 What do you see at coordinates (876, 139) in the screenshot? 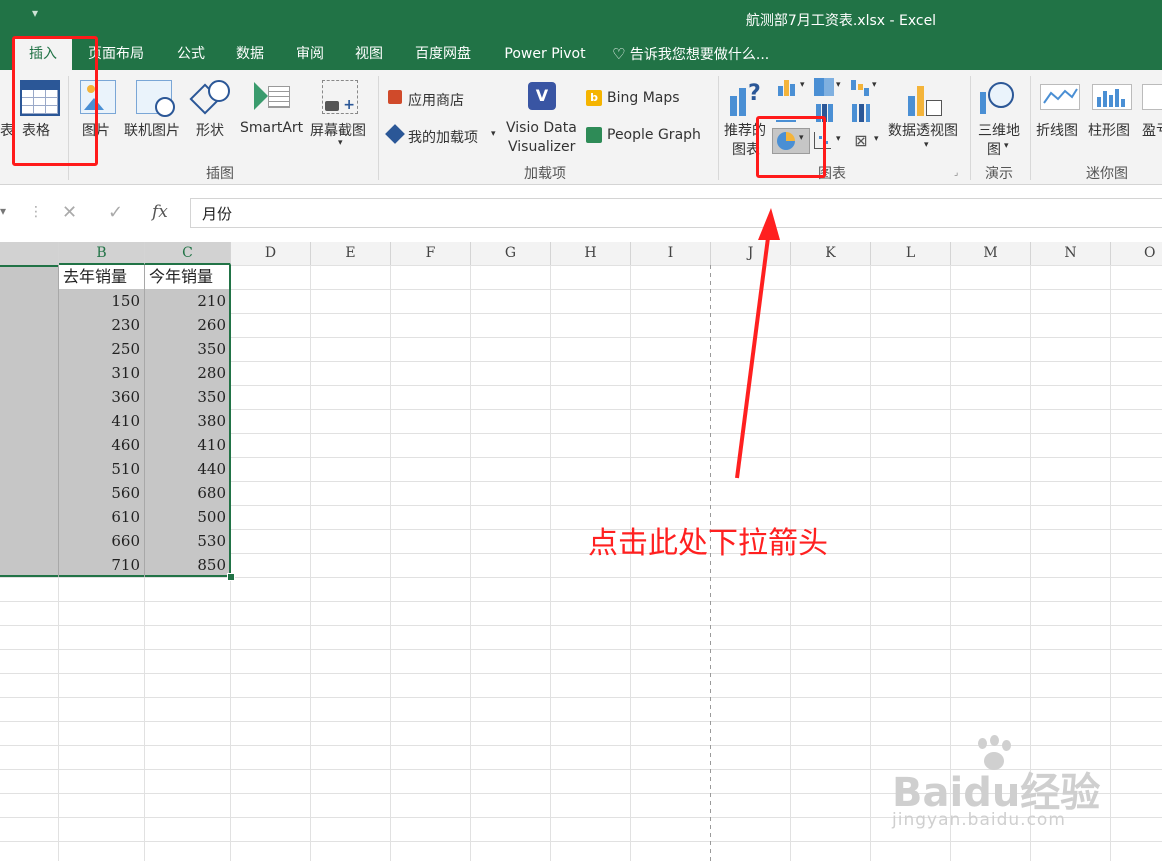
I see `radar-chart-dropdown-icon: ▾` at bounding box center [876, 139].